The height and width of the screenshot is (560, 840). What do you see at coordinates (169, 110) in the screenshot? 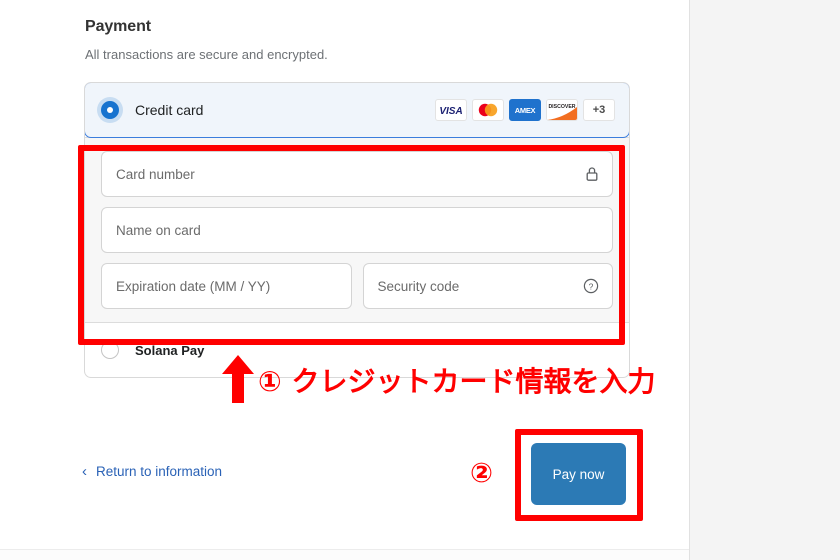
I see `payment-method-label-credit-card: Credit card` at bounding box center [169, 110].